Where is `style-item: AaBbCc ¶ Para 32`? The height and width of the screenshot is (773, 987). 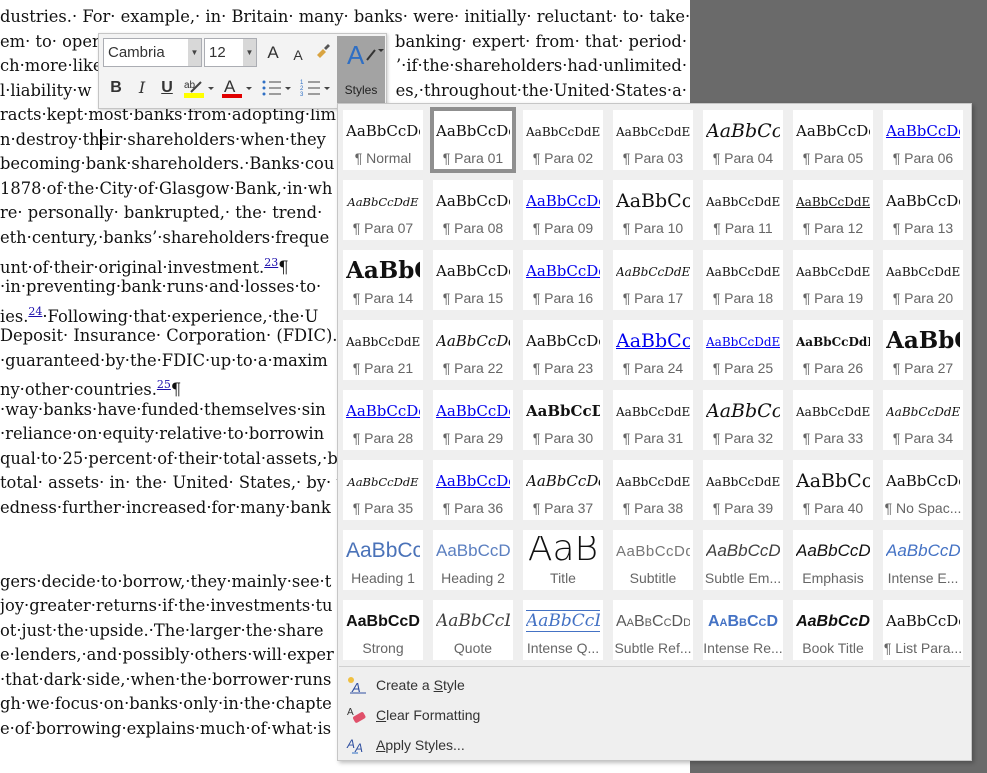
style-item: AaBbCc ¶ Para 32 is located at coordinates (743, 420).